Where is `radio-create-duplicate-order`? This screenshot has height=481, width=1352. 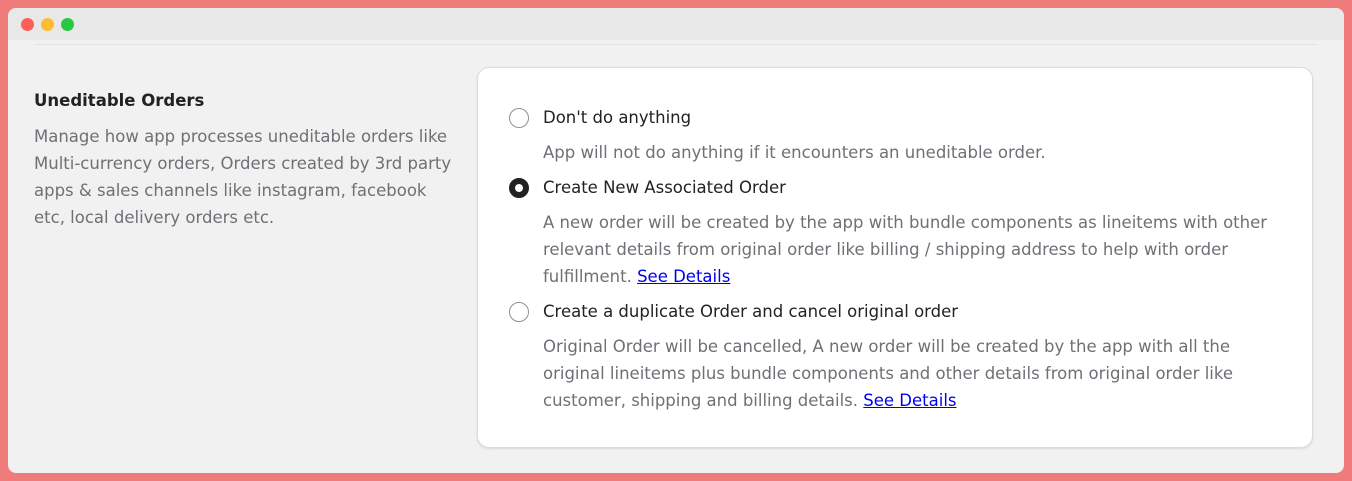 radio-create-duplicate-order is located at coordinates (519, 312).